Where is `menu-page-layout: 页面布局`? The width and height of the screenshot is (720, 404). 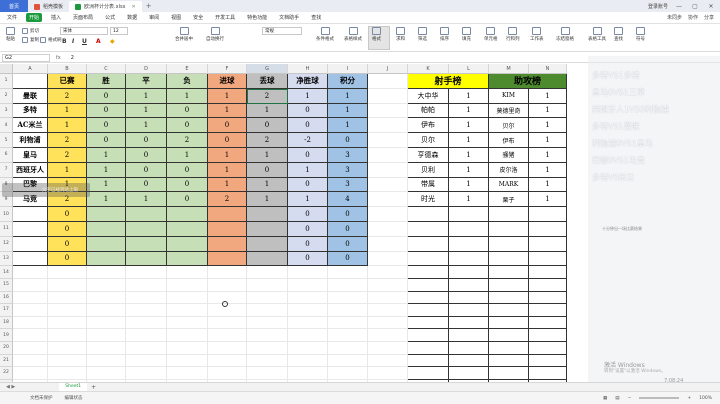 menu-page-layout: 页面布局 is located at coordinates (83, 17).